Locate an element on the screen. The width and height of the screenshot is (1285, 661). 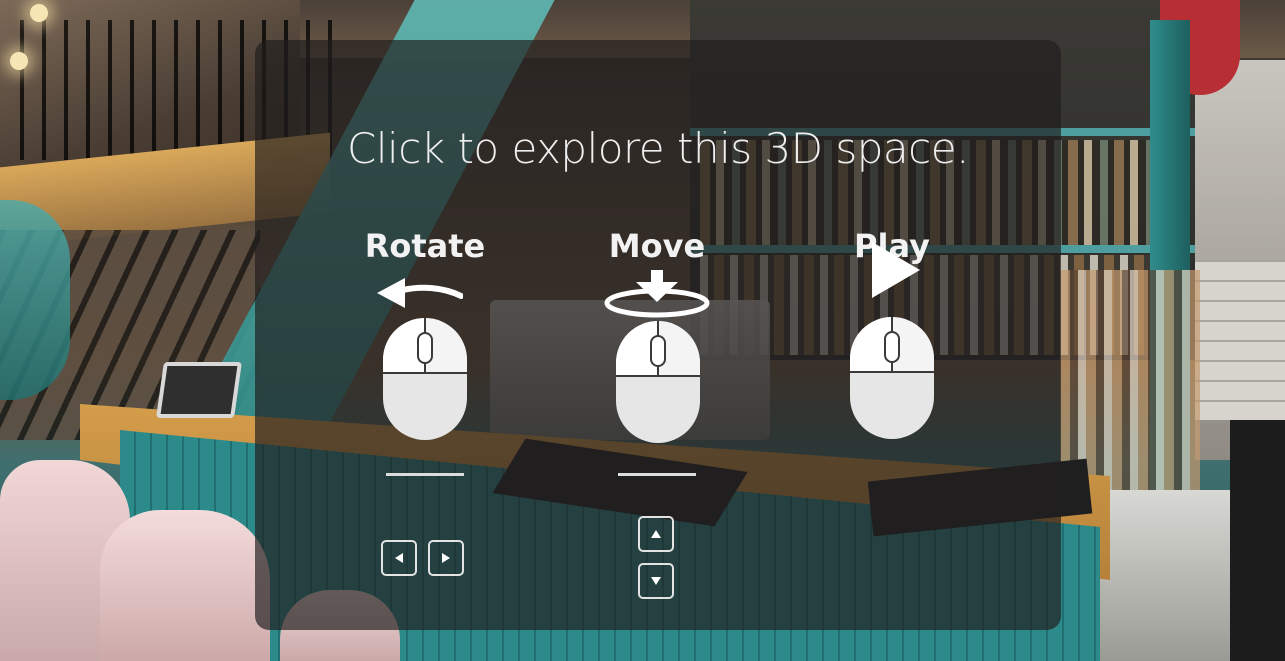
arrow-down-key-icon is located at coordinates (656, 581).